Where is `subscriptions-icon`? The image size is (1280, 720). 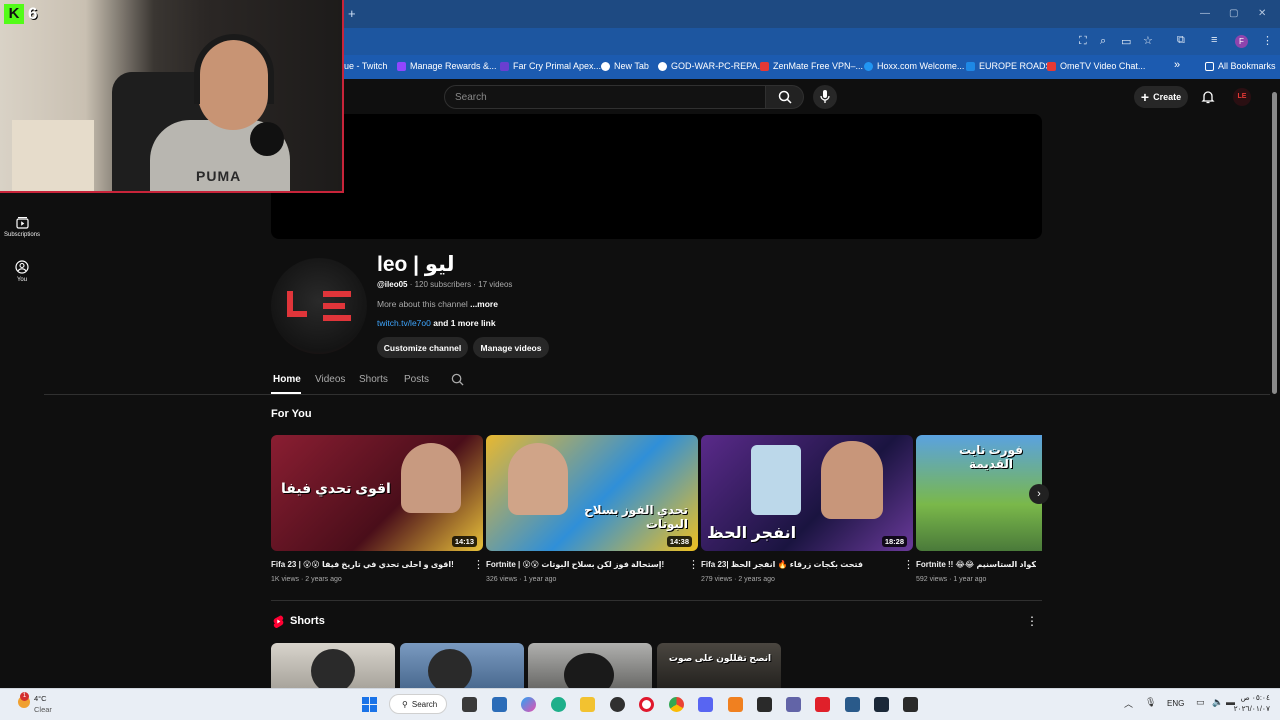 subscriptions-icon is located at coordinates (22, 223).